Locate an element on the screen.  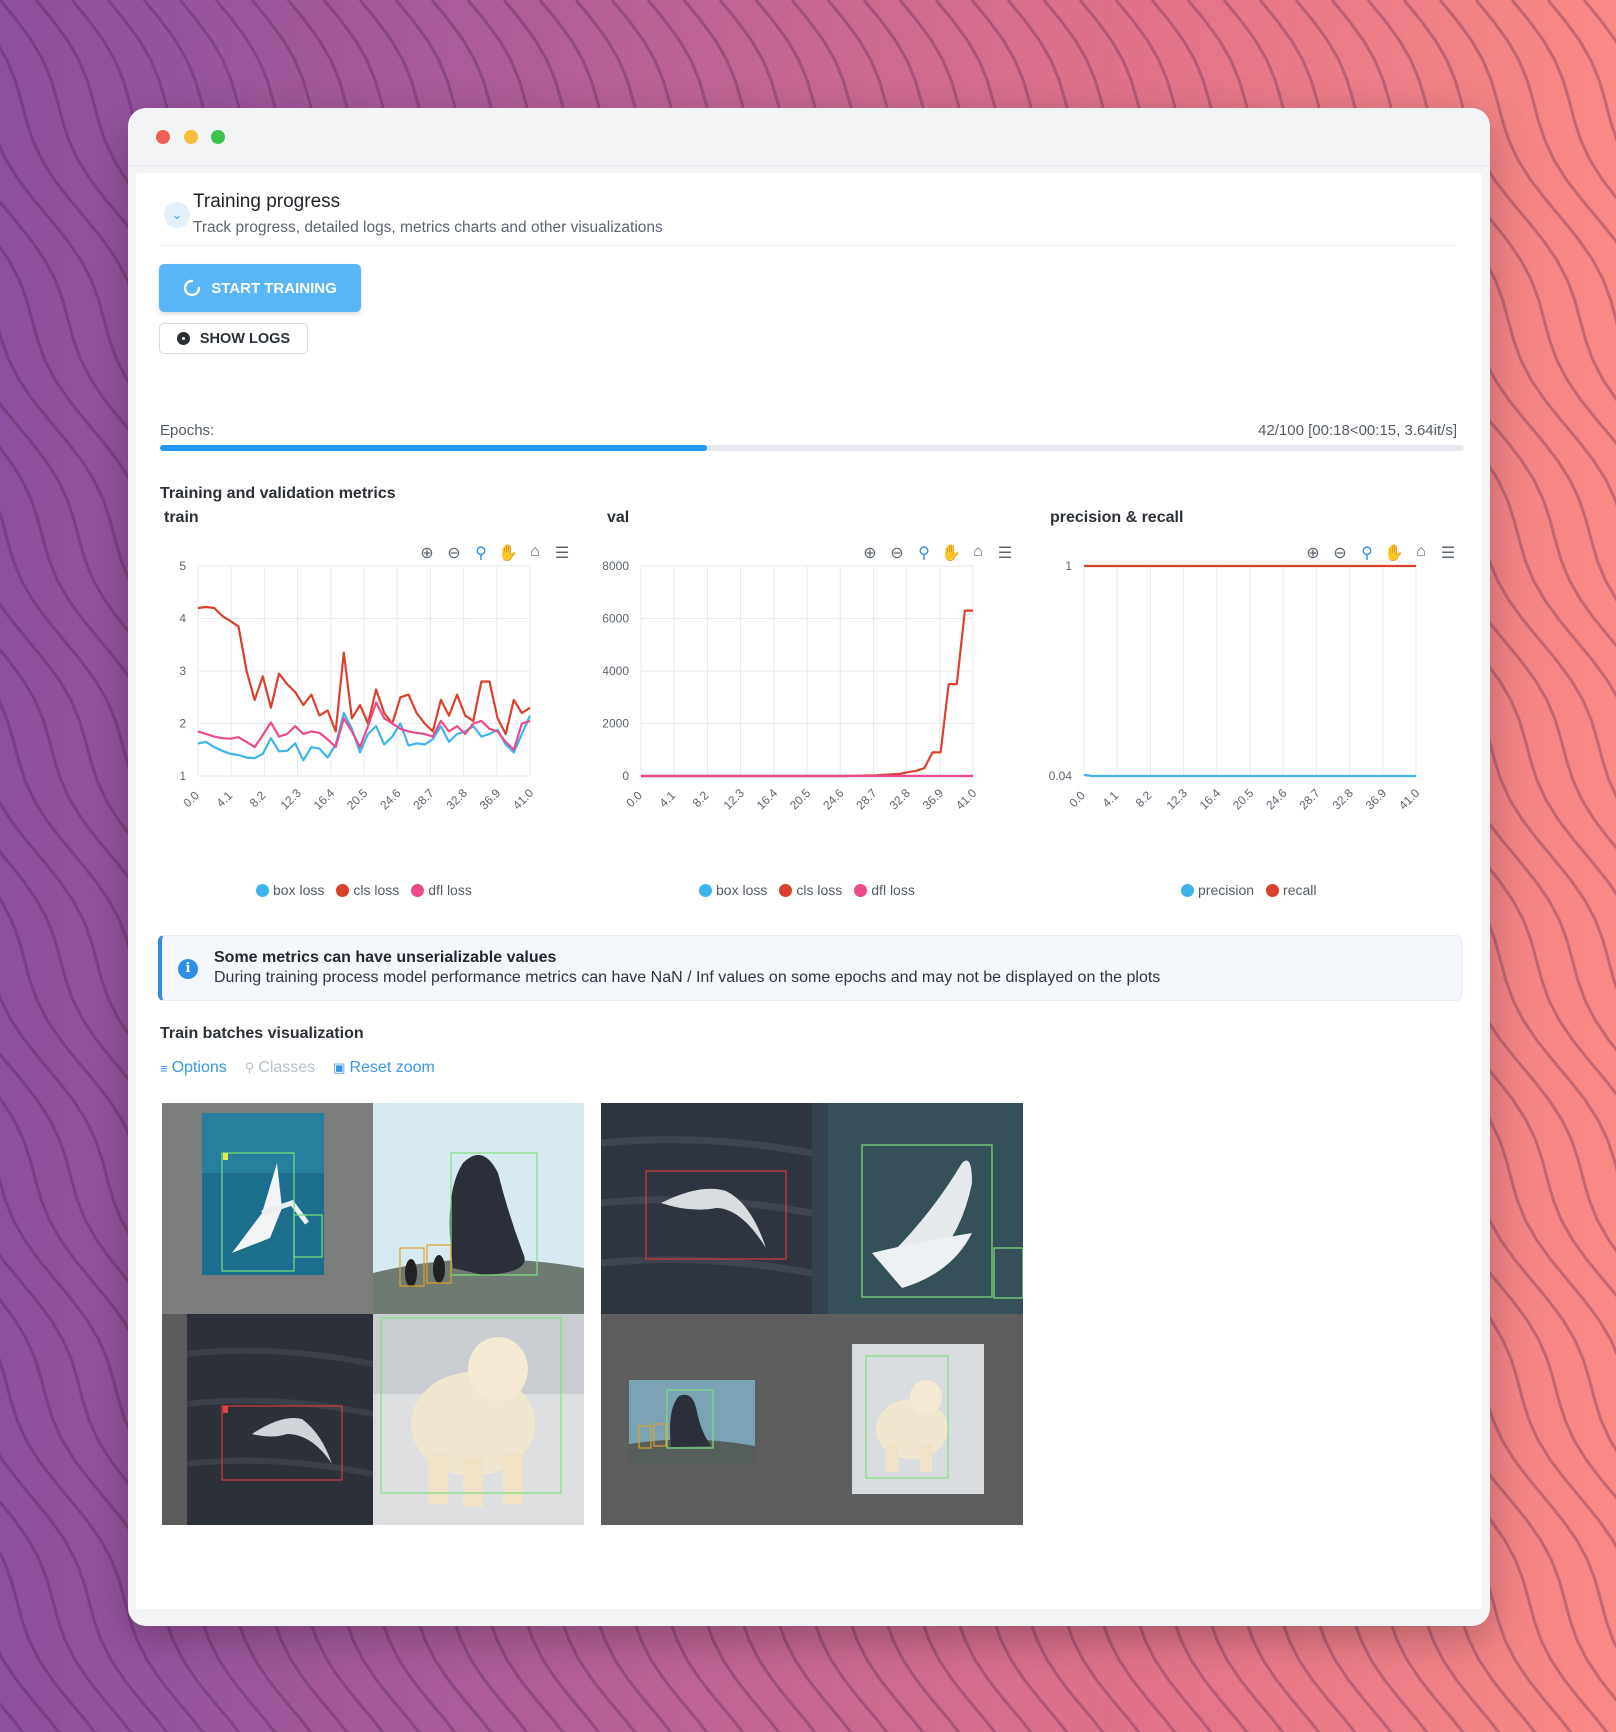
series-line-precision is located at coordinates (1249, 775).